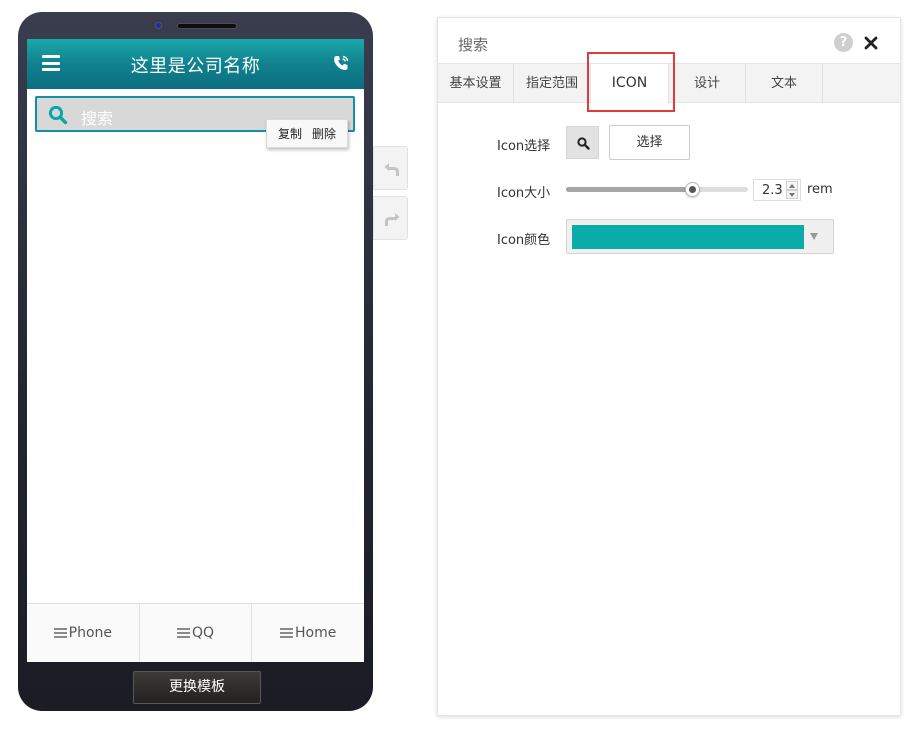 The width and height of the screenshot is (923, 734). I want to click on icon-preview, so click(582, 142).